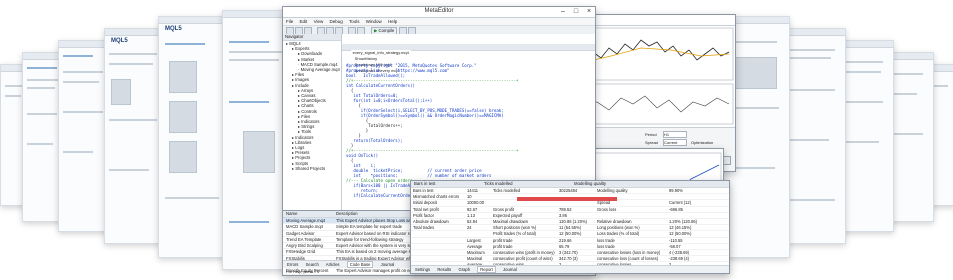 The image size is (953, 280). What do you see at coordinates (568, 259) in the screenshot?
I see `table-cell: 342.70 (3)` at bounding box center [568, 259].